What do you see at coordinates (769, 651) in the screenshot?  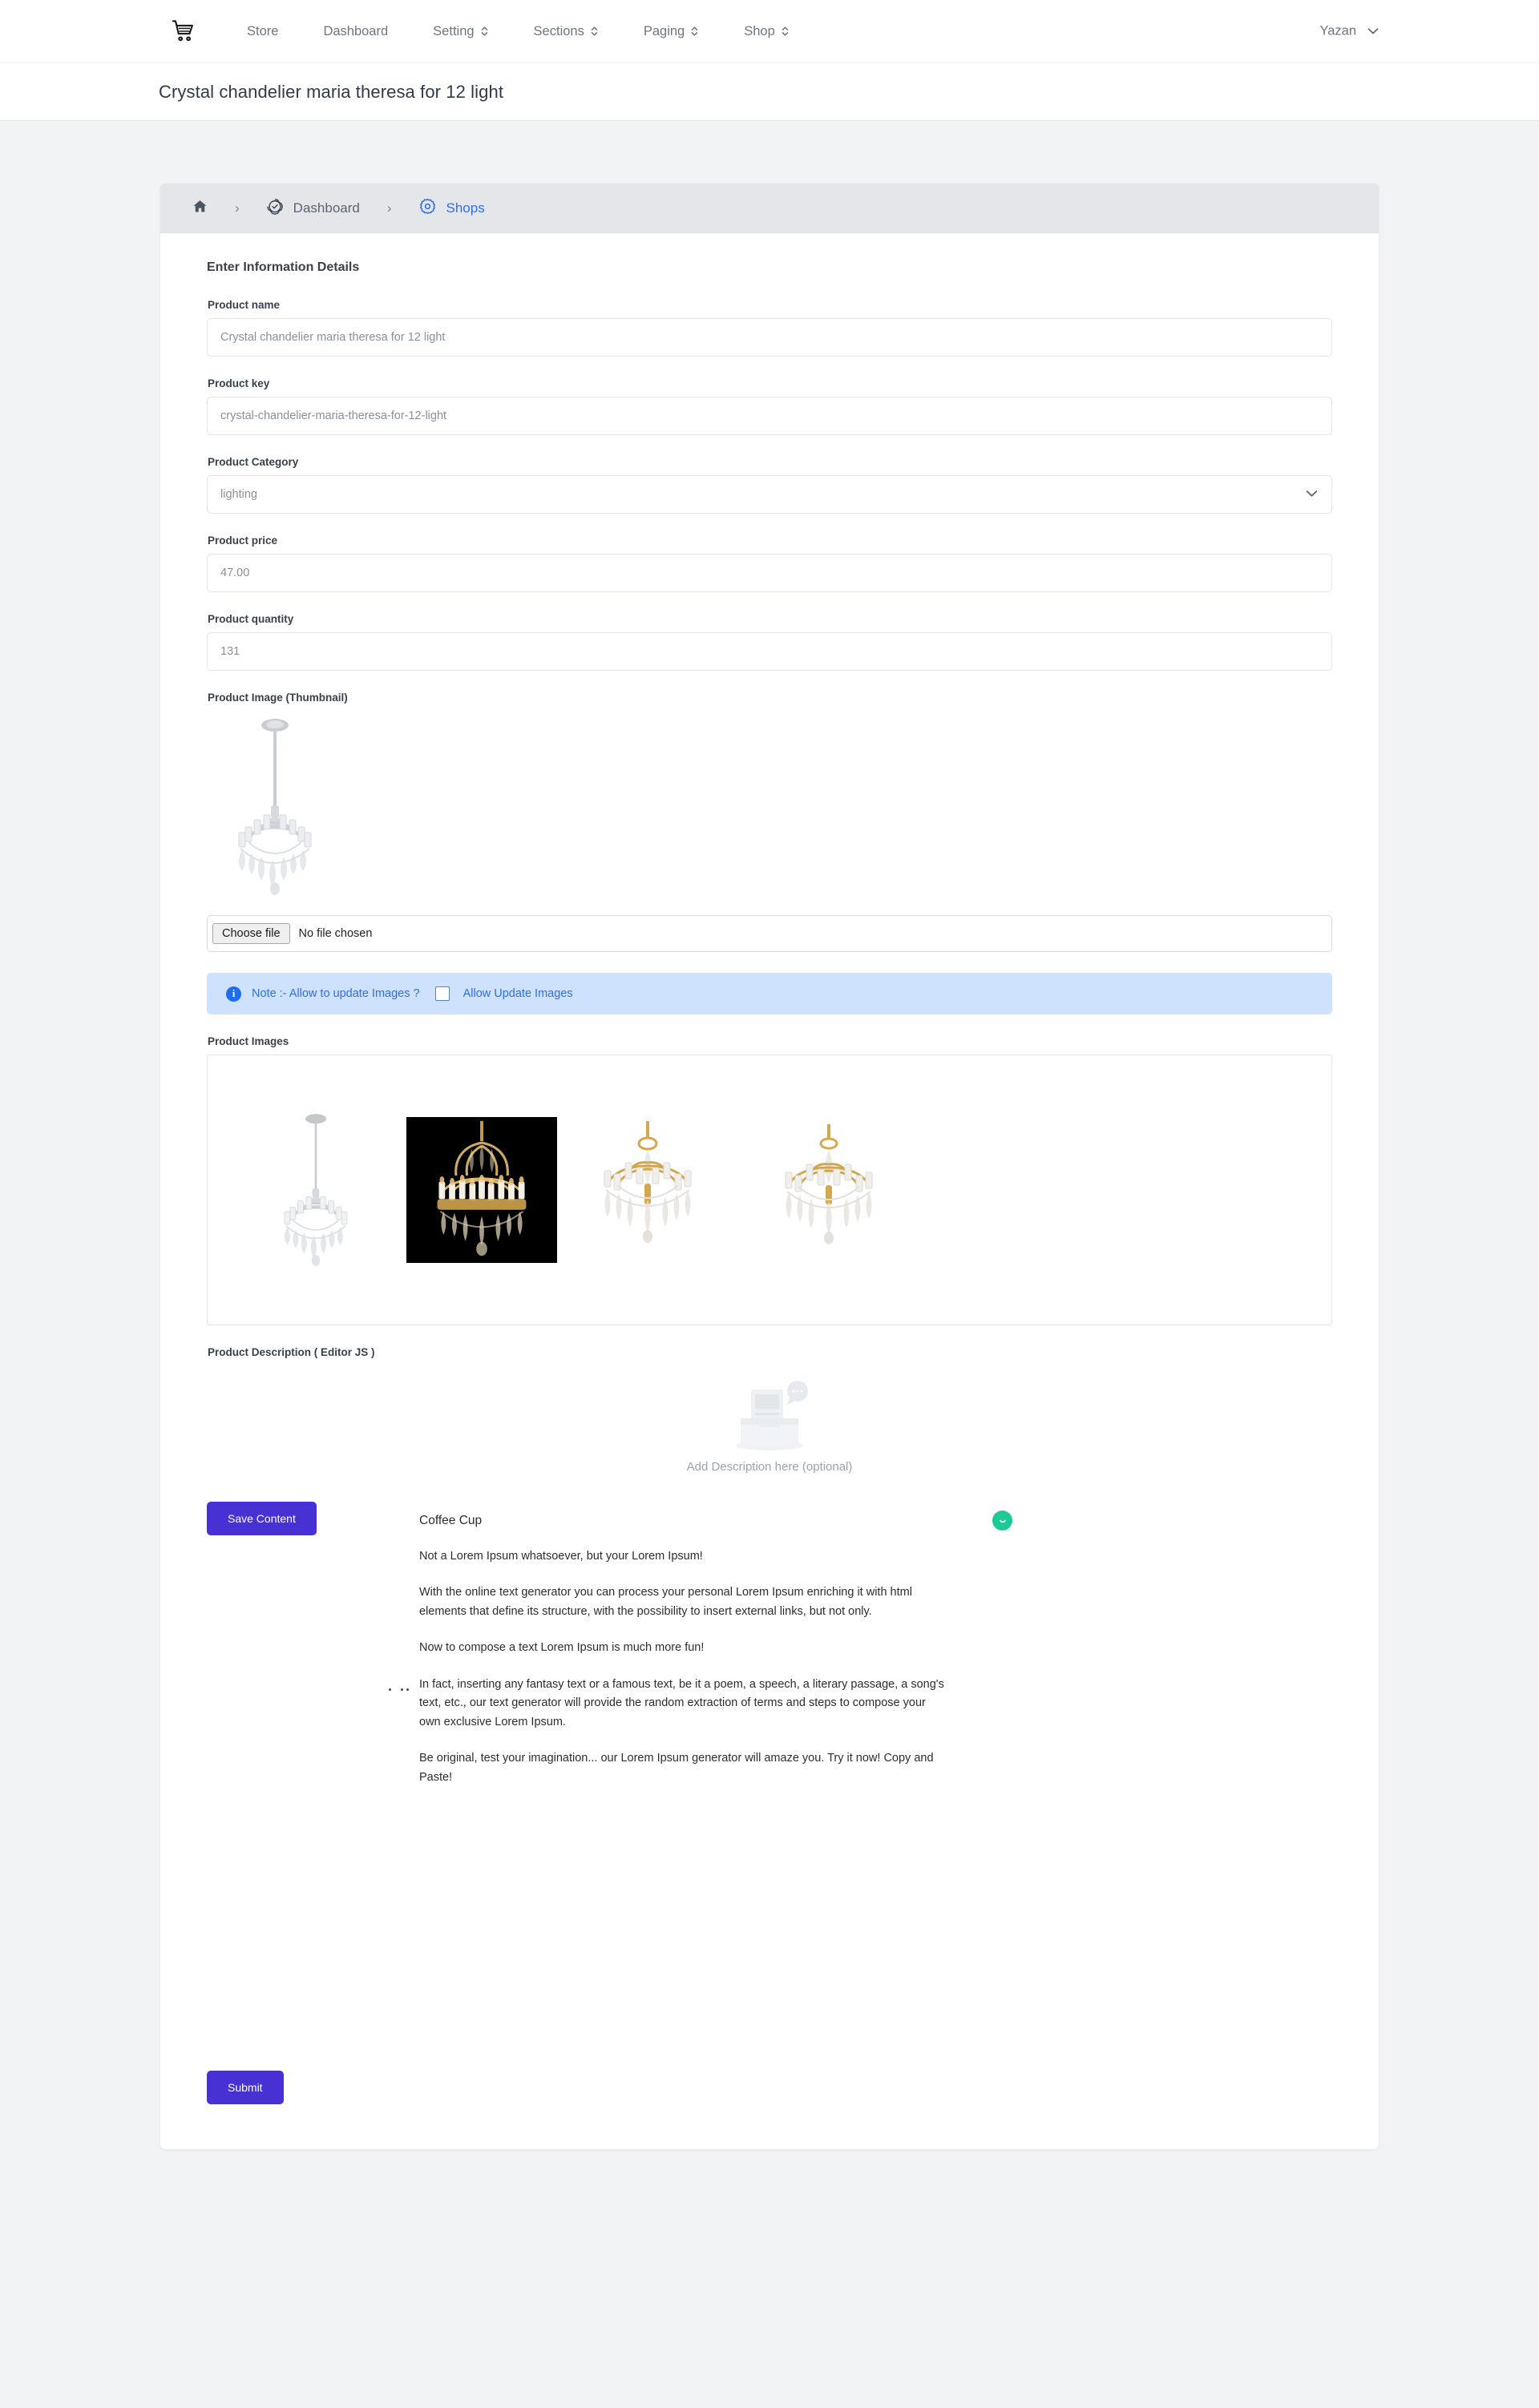 I see `product-quantity-input` at bounding box center [769, 651].